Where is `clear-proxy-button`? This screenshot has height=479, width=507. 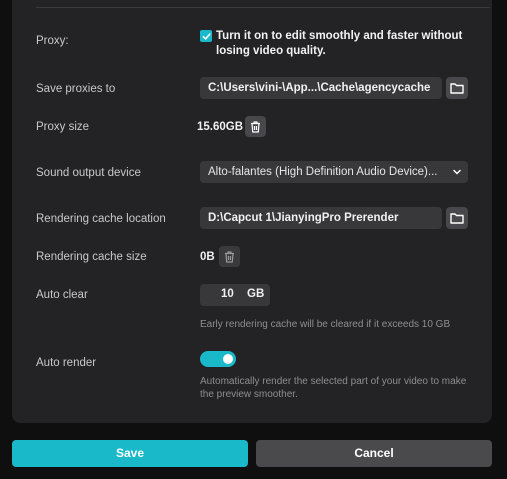
clear-proxy-button is located at coordinates (255, 126).